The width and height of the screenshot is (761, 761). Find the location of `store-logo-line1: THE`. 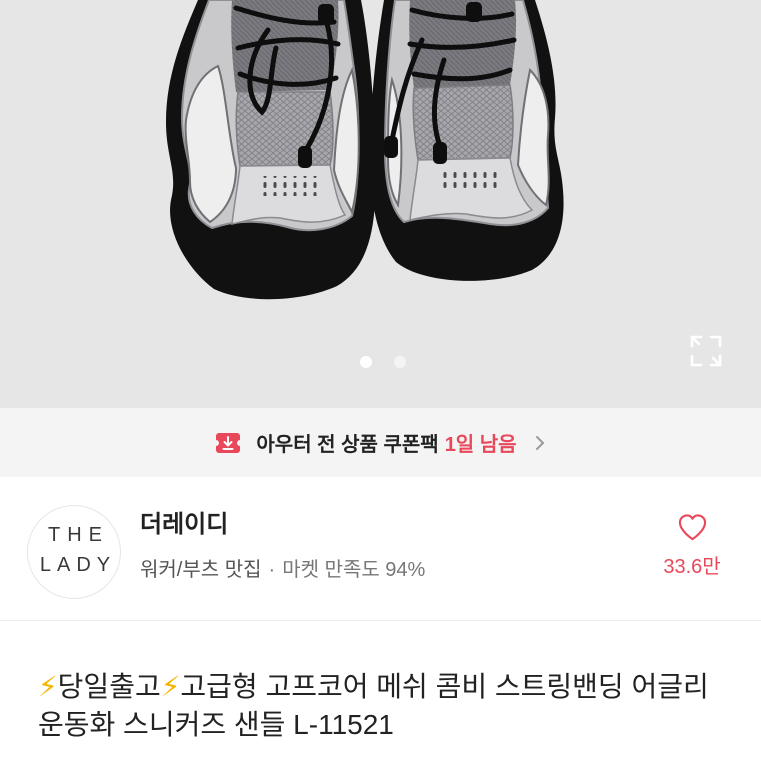

store-logo-line1: THE is located at coordinates (78, 535).